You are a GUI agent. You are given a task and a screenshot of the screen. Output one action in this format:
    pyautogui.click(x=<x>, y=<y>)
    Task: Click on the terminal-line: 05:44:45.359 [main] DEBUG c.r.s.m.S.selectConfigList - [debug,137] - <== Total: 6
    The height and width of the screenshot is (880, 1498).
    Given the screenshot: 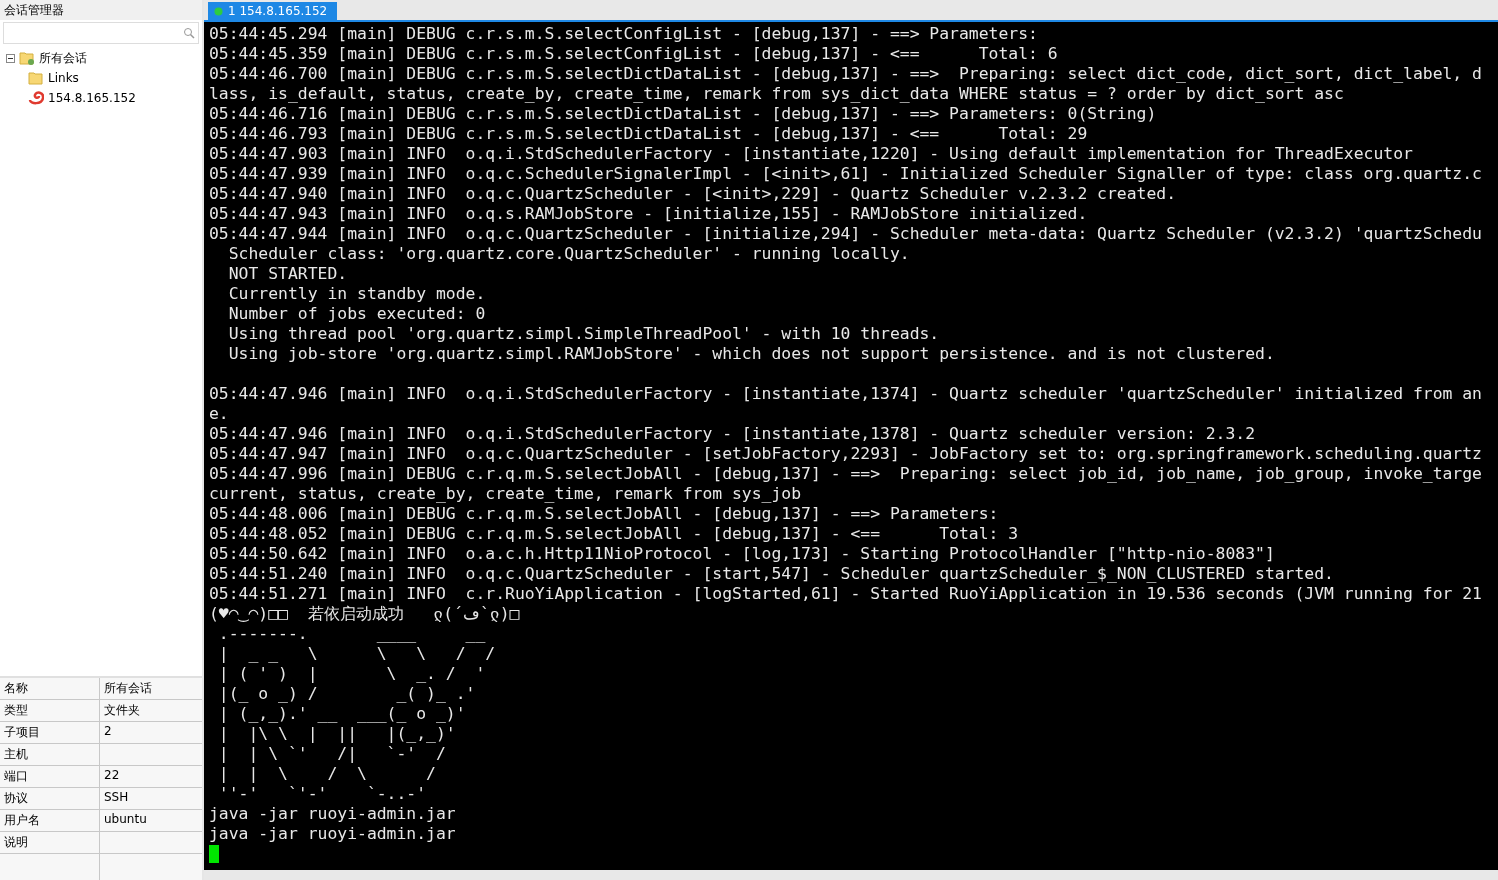 What is the action you would take?
    pyautogui.click(x=634, y=54)
    